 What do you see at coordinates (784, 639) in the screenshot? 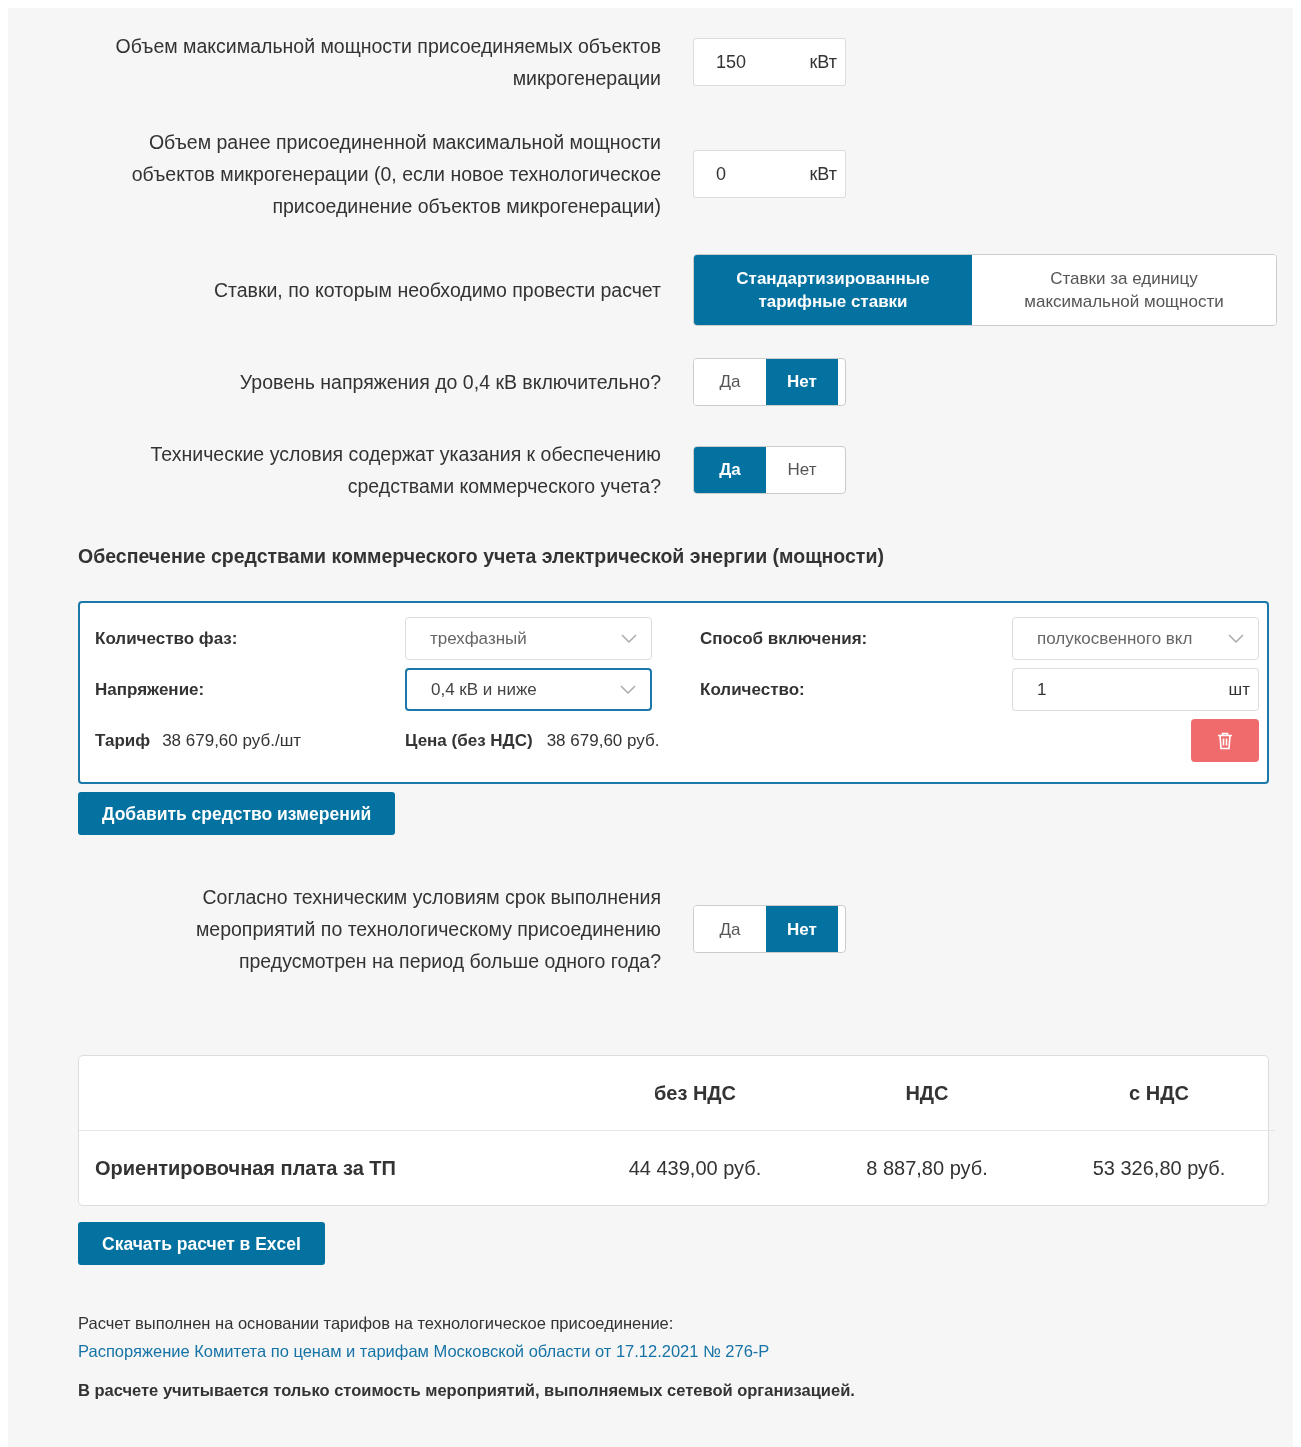
I see `field-label: Способ включения:` at bounding box center [784, 639].